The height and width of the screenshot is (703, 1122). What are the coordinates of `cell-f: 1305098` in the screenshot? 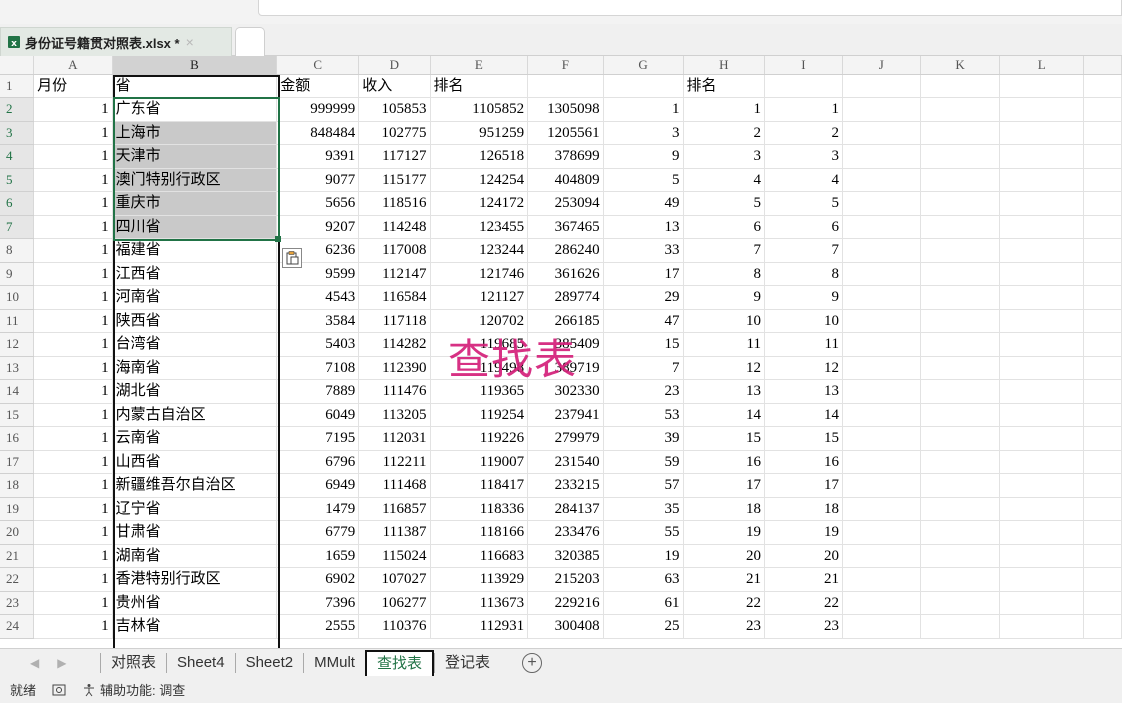 It's located at (565, 109).